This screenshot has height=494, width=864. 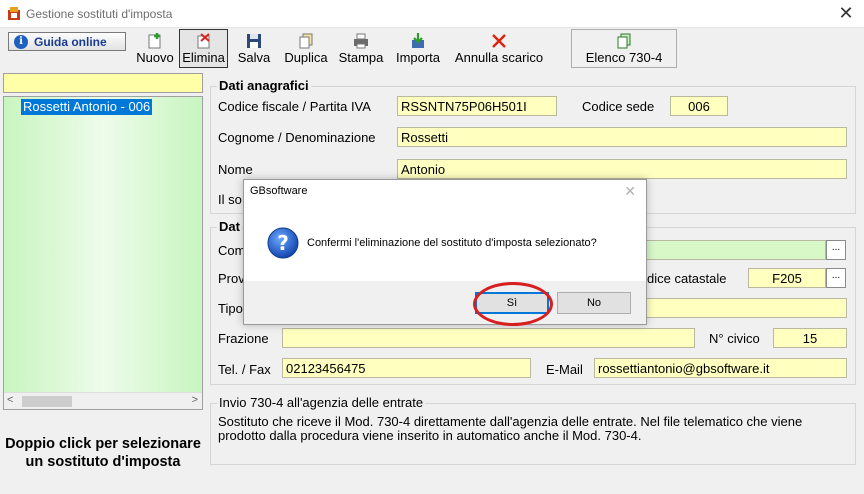 What do you see at coordinates (432, 14) in the screenshot?
I see `title-bar: Gestione sostituti d'imposta ✕` at bounding box center [432, 14].